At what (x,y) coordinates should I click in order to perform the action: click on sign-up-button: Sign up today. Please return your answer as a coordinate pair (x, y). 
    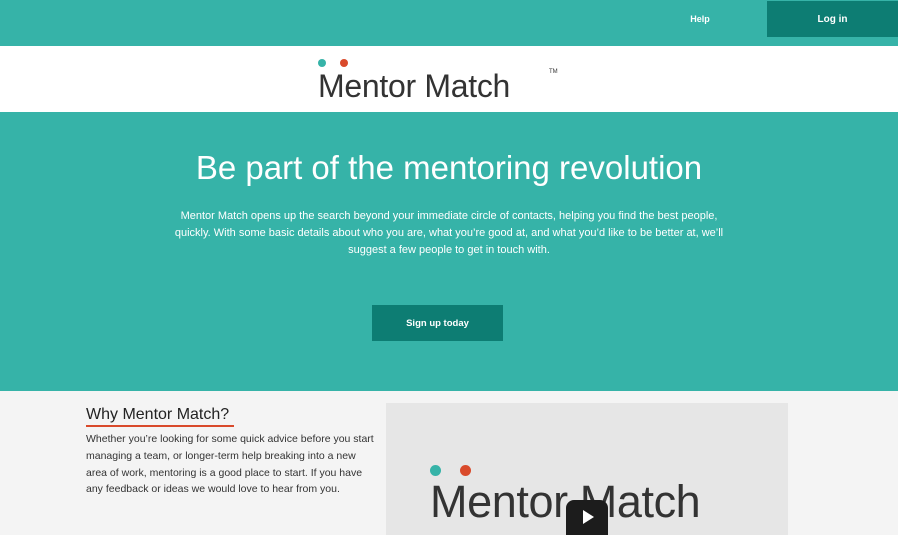
    Looking at the image, I should click on (437, 323).